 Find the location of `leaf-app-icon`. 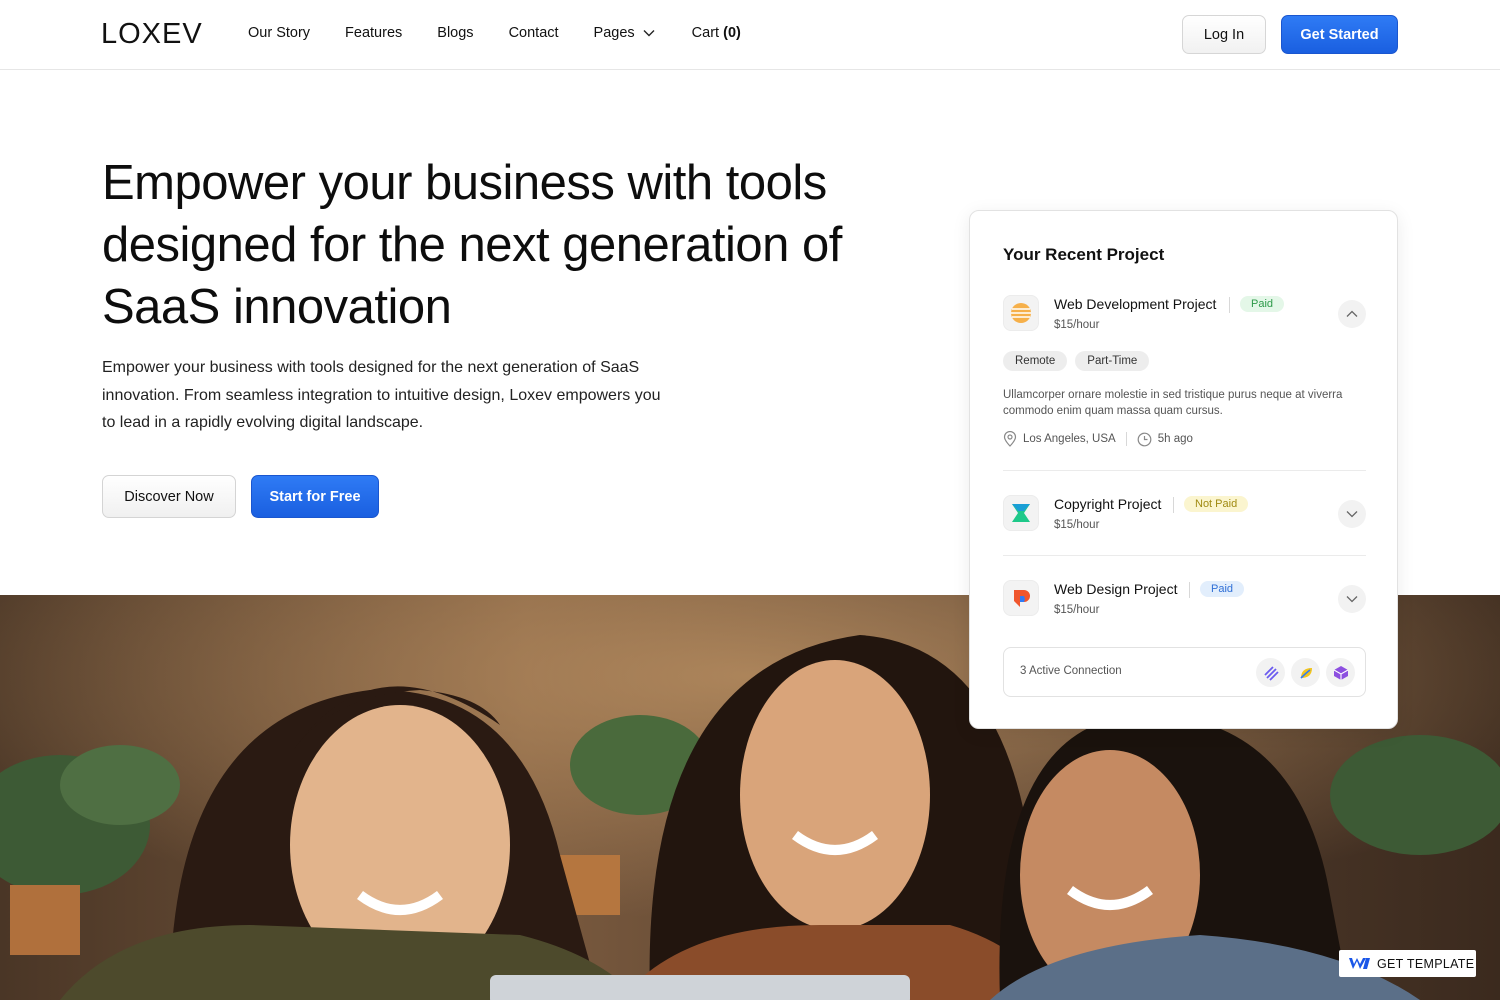

leaf-app-icon is located at coordinates (1305, 672).